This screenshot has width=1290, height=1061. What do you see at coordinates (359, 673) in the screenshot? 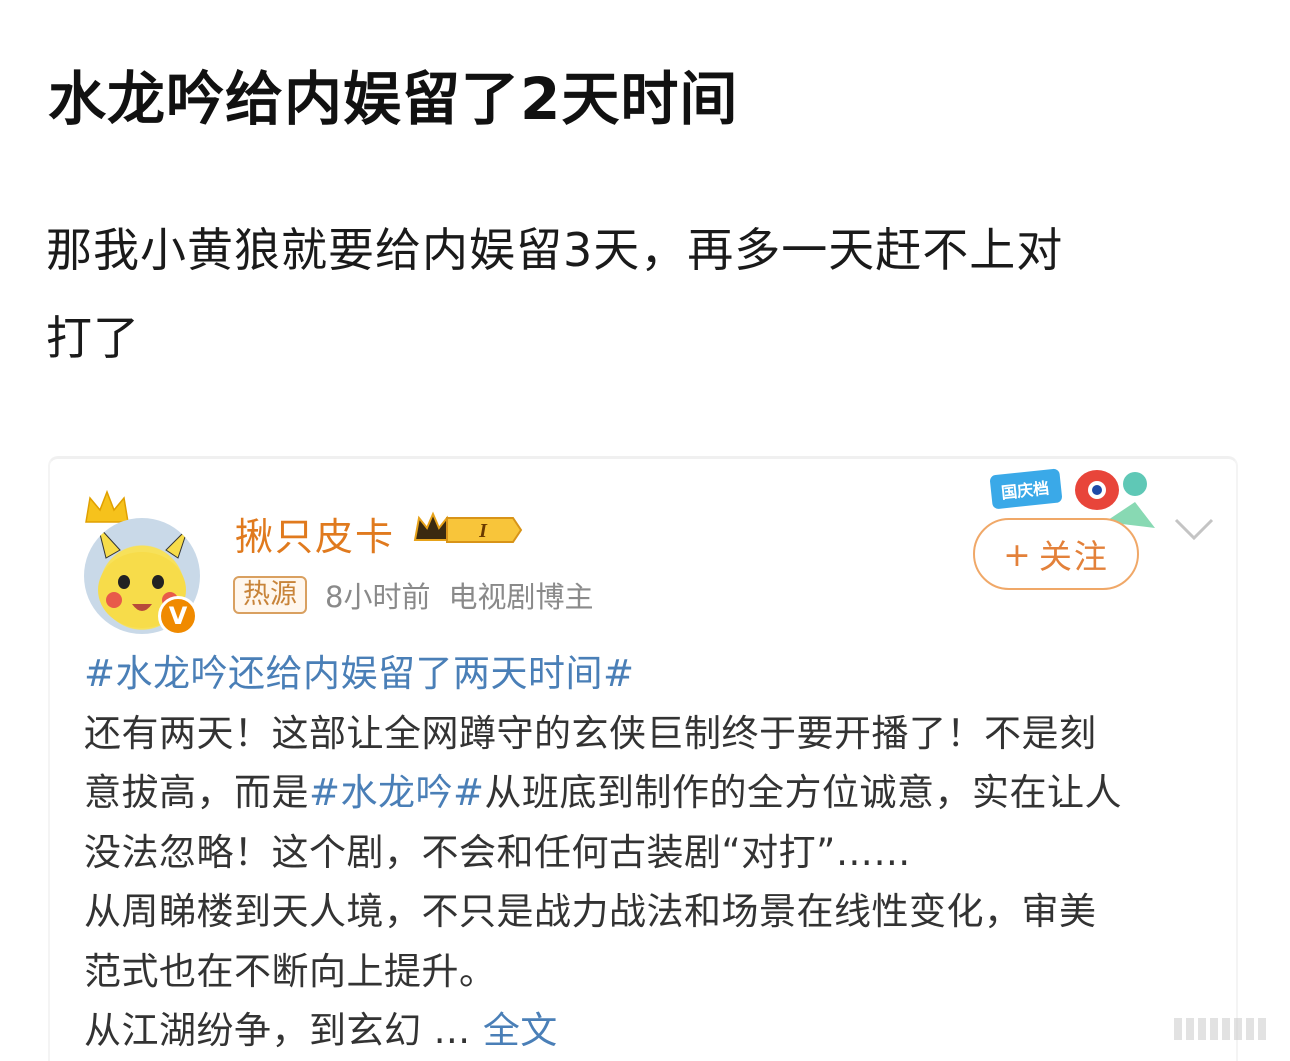
I see `hashtag-link: #水龙吟还给内娱留了两天时间#` at bounding box center [359, 673].